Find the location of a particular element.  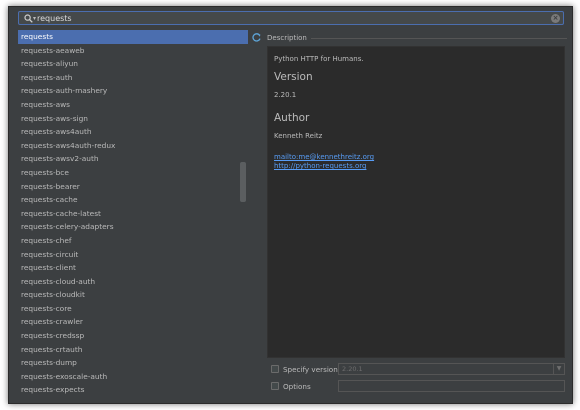

options-checkbox is located at coordinates (275, 386).